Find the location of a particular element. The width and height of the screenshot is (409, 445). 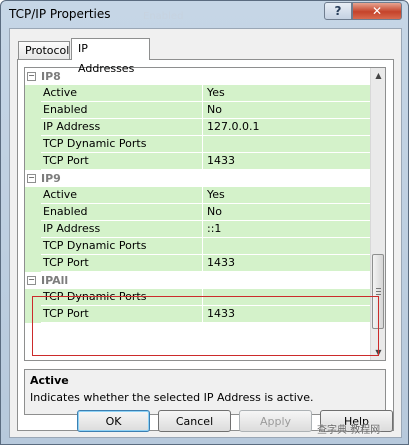

category-row: − IP8 is located at coordinates (198, 76).